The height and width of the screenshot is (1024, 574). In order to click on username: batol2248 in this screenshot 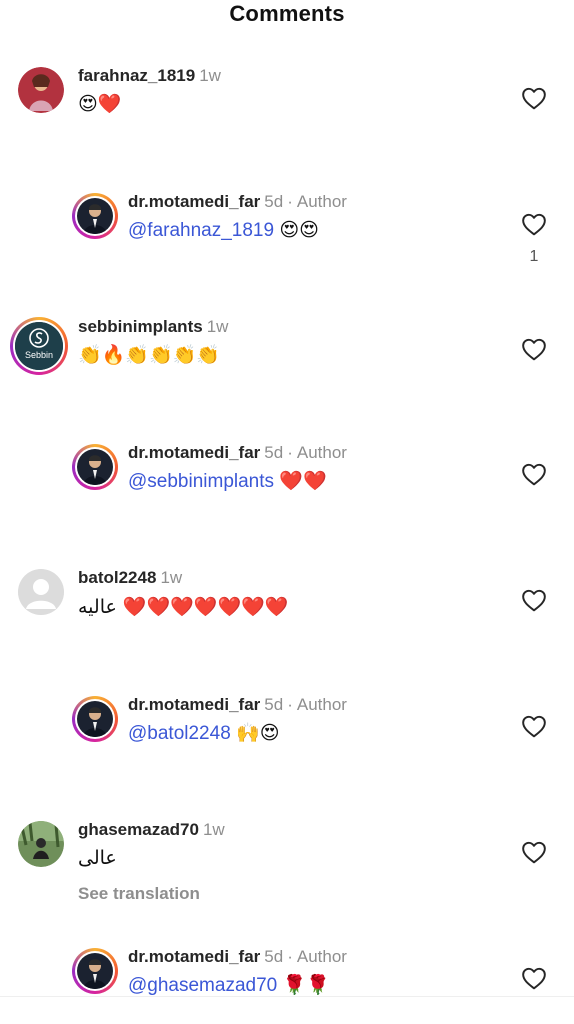, I will do `click(117, 577)`.